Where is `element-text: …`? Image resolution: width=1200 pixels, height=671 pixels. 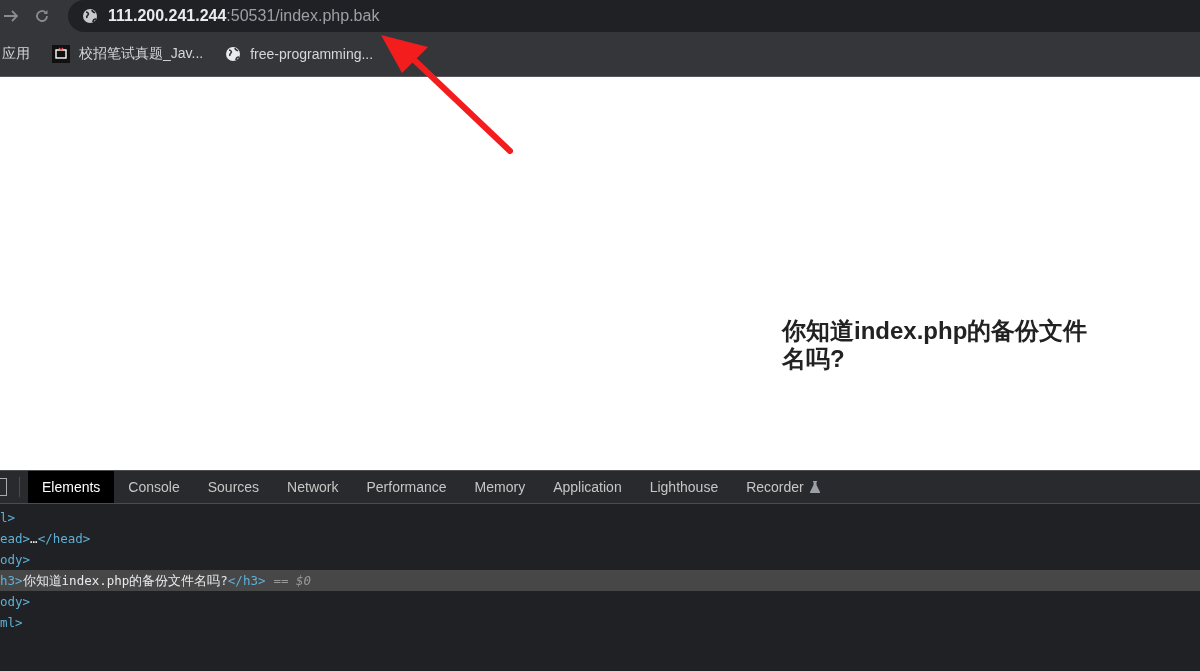
element-text: … is located at coordinates (34, 538).